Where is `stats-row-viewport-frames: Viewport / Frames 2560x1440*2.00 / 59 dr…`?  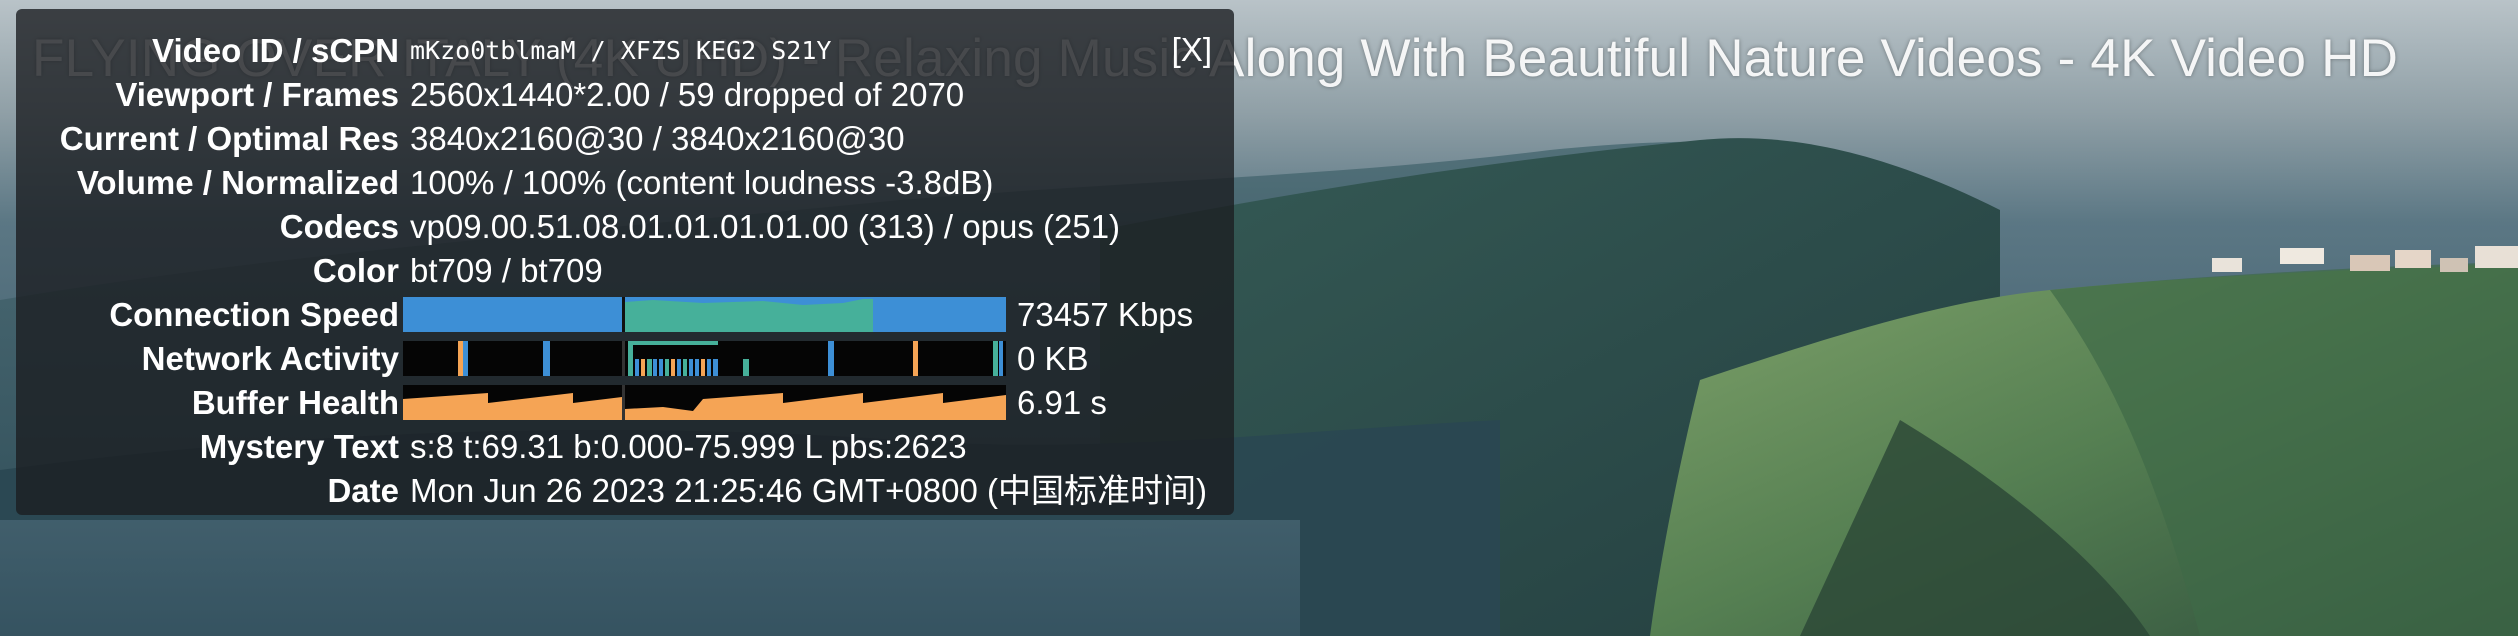
stats-row-viewport-frames: Viewport / Frames 2560x1440*2.00 / 59 dr… is located at coordinates (625, 95).